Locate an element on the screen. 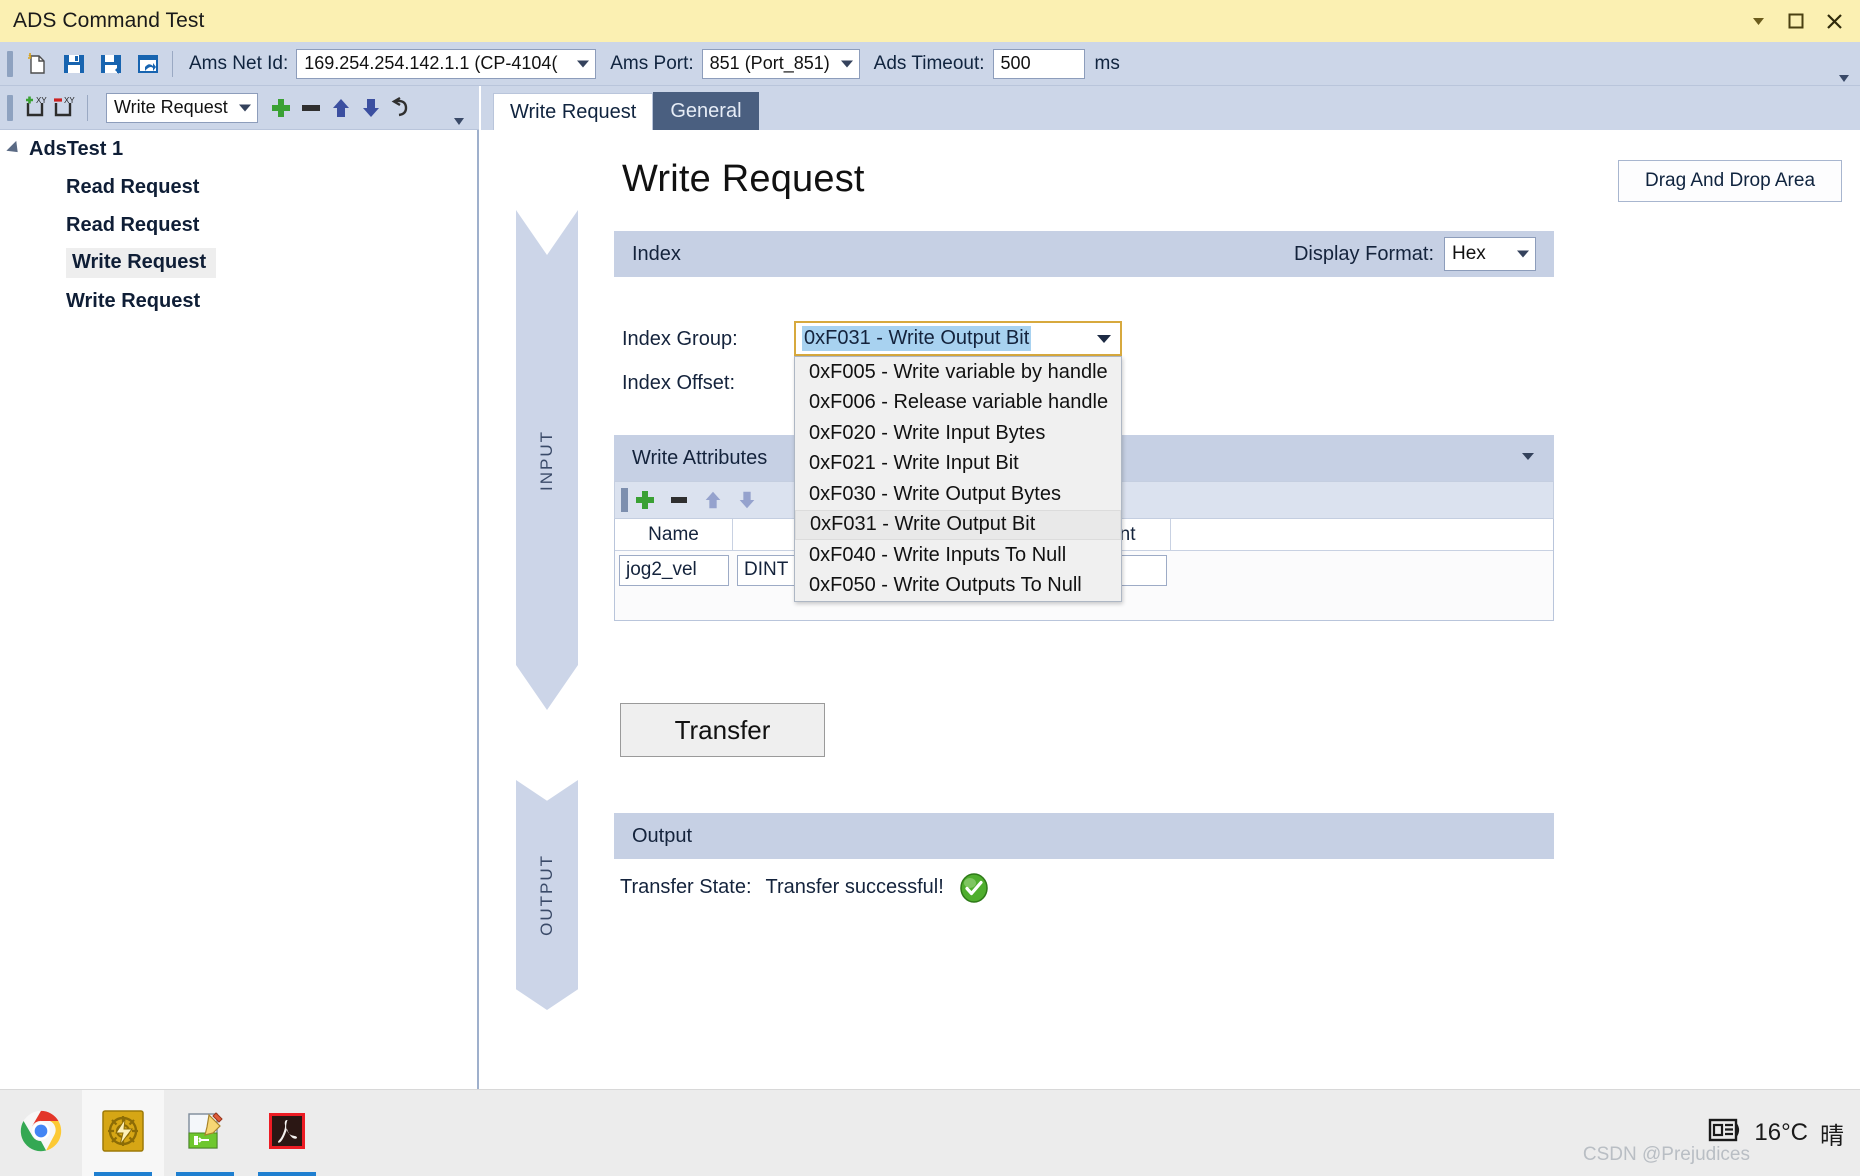 This screenshot has height=1176, width=1860. drag-and-drop-area: Drag And Drop Area is located at coordinates (1730, 181).